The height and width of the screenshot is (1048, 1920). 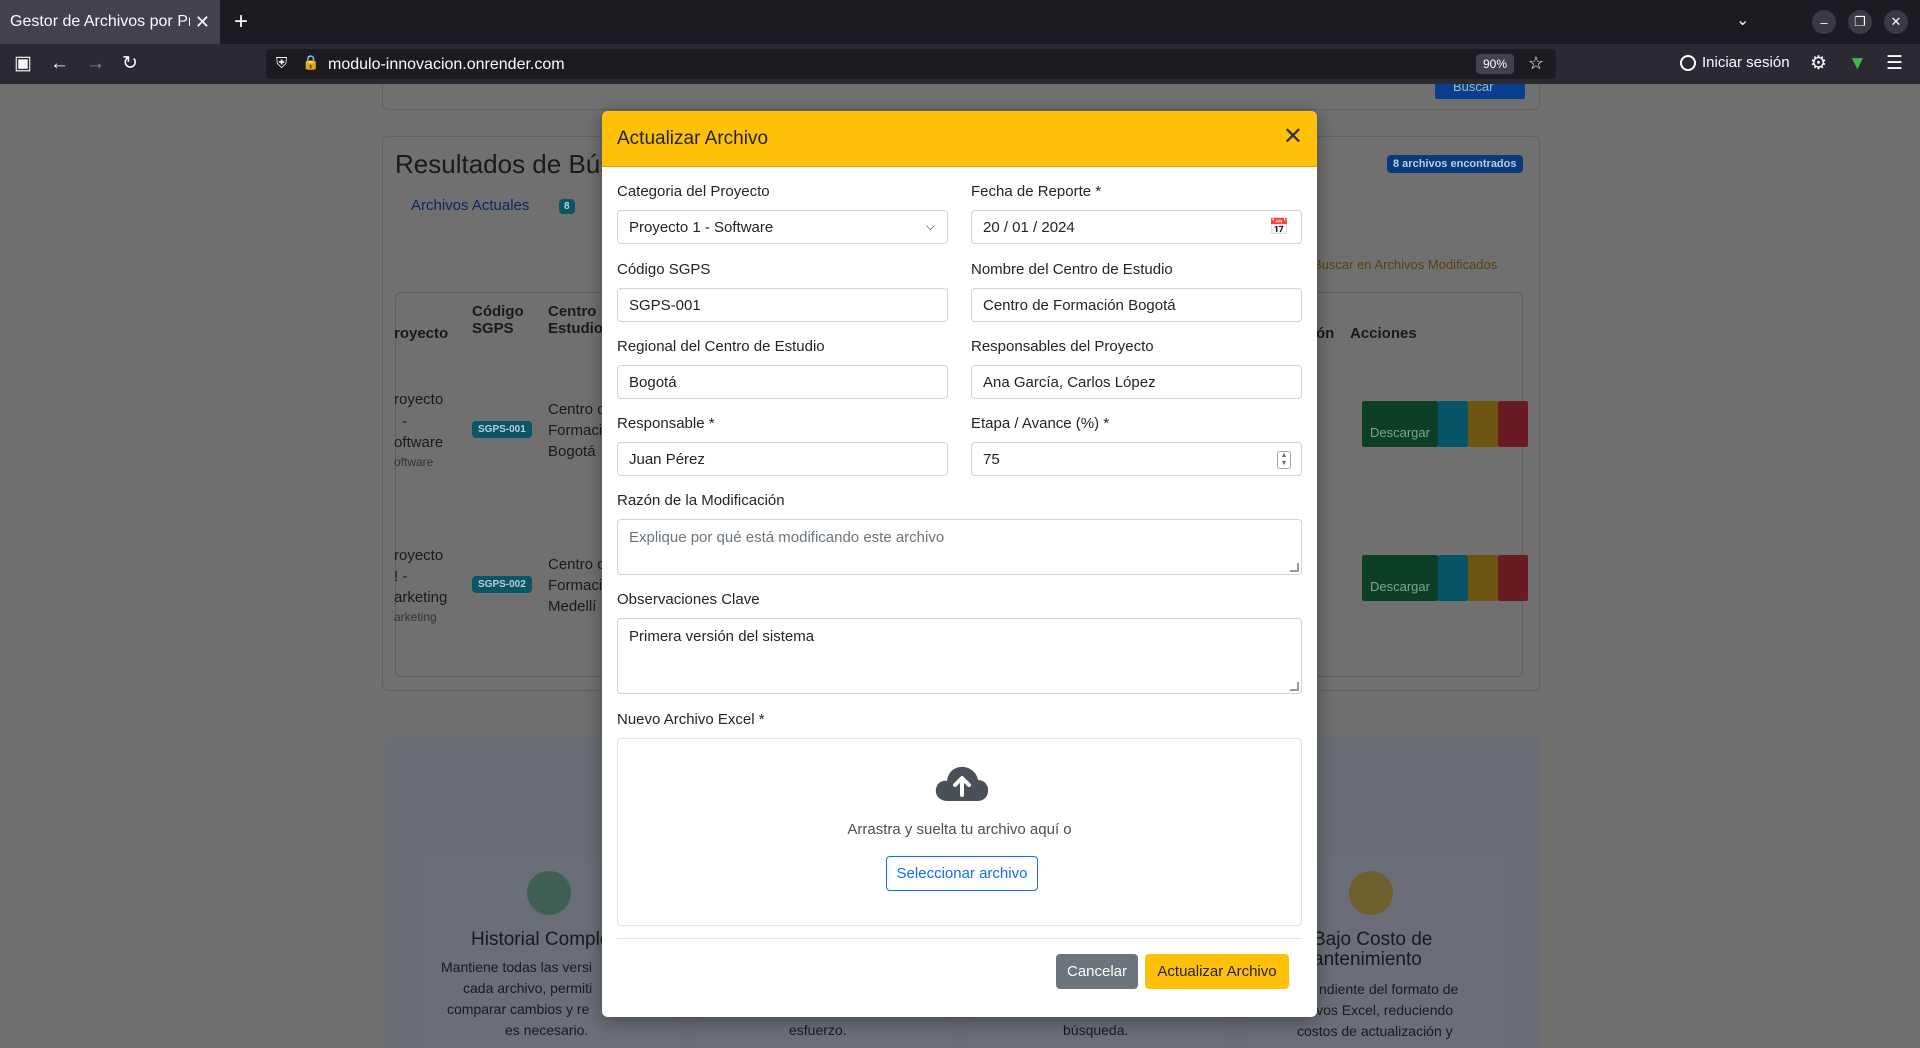 I want to click on reason-label: Razón de la Modificación, so click(x=701, y=500).